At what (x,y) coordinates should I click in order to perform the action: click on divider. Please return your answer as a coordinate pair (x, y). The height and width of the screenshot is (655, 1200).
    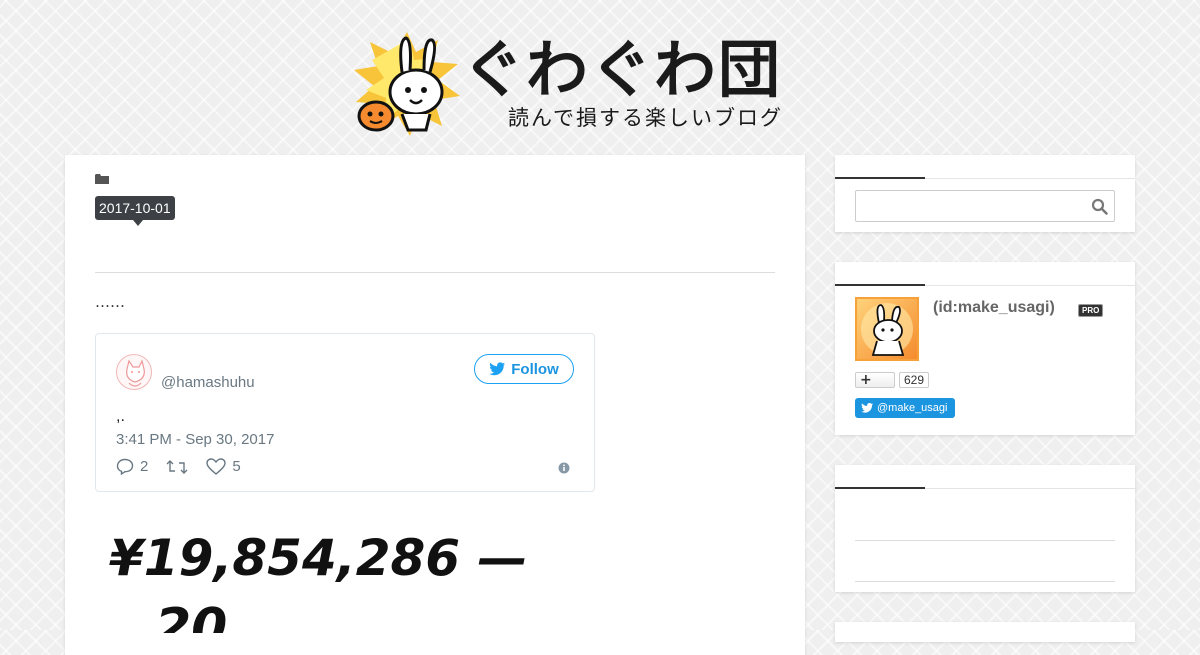
    Looking at the image, I should click on (435, 272).